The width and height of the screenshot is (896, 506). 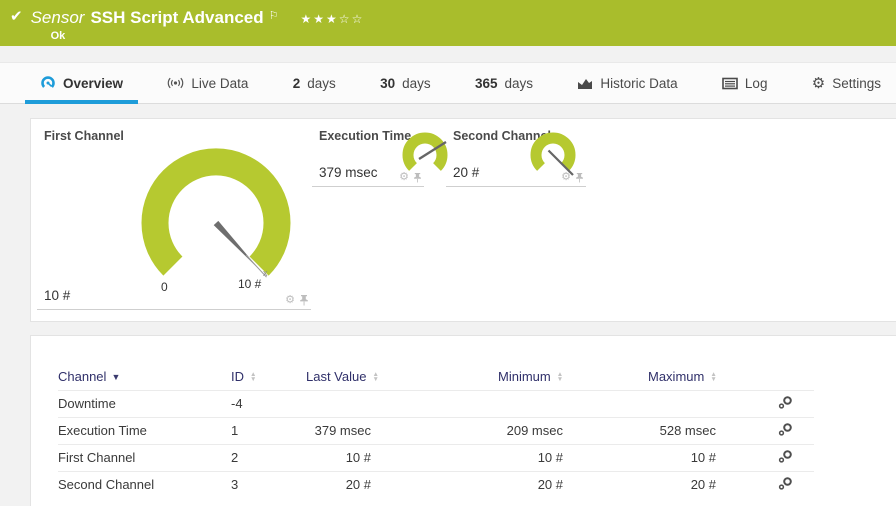 What do you see at coordinates (57, 17) in the screenshot?
I see `page-title-prefix: Sensor` at bounding box center [57, 17].